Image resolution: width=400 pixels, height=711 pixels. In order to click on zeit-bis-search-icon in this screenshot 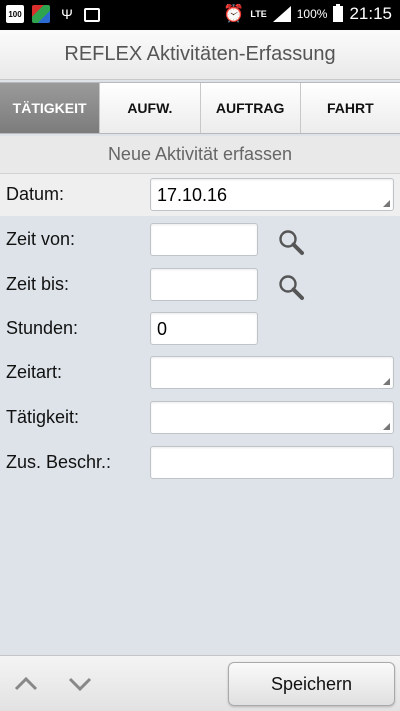, I will do `click(291, 287)`.